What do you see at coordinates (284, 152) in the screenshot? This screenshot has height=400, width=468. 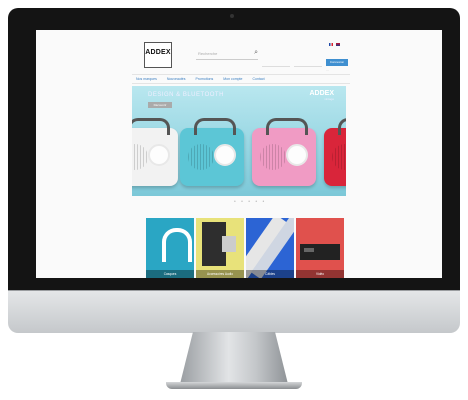 I see `pink-radio-image` at bounding box center [284, 152].